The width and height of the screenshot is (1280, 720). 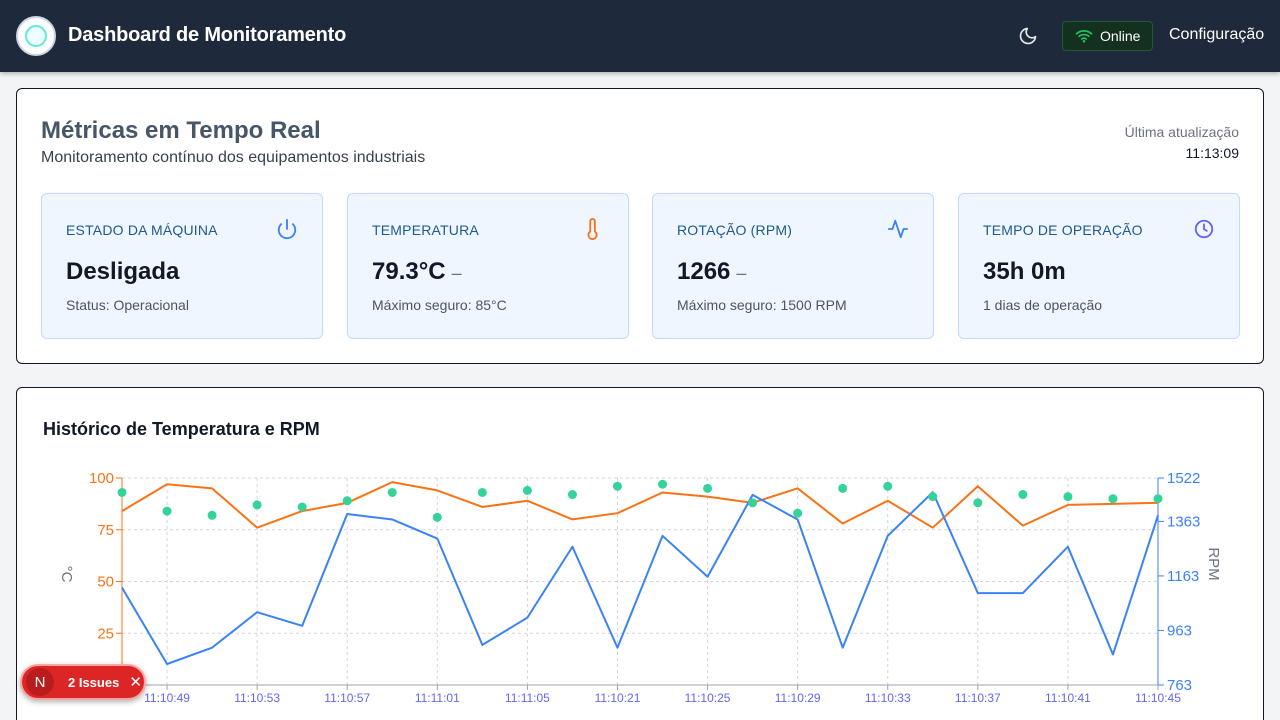 What do you see at coordinates (207, 35) in the screenshot?
I see `app-title: Dashboard de Monitoramento` at bounding box center [207, 35].